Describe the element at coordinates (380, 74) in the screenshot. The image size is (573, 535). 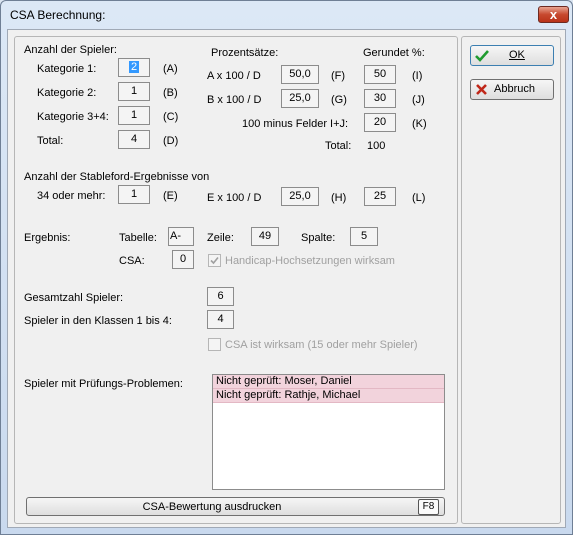
I see `rounded-i-field: 50` at that location.